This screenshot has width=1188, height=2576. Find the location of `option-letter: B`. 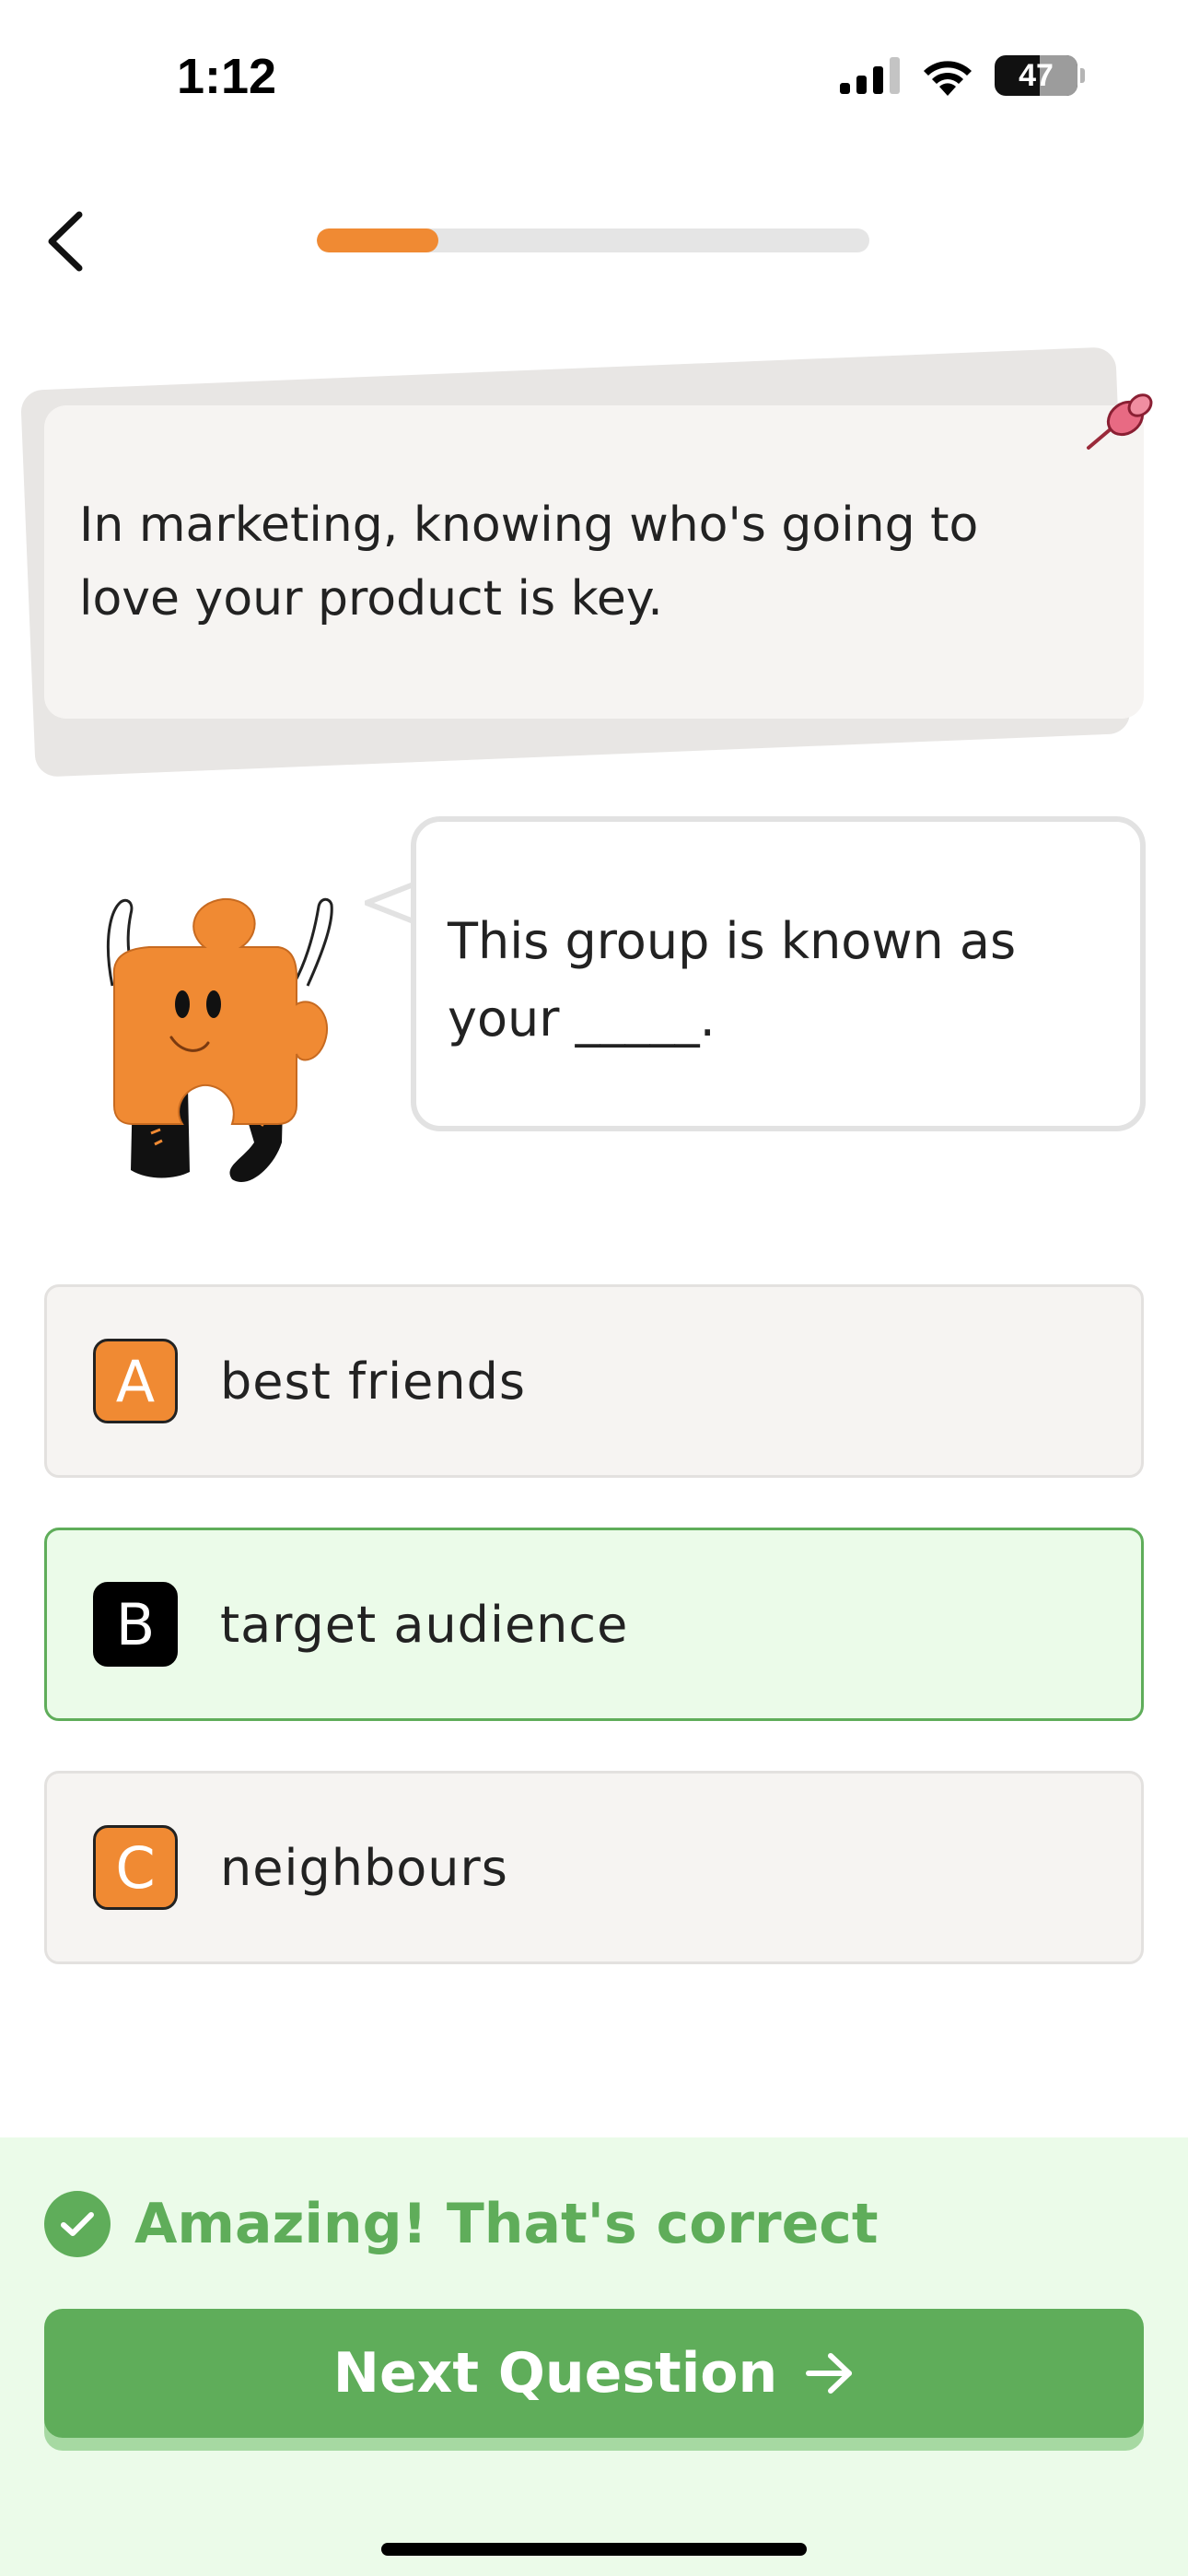

option-letter: B is located at coordinates (135, 1624).